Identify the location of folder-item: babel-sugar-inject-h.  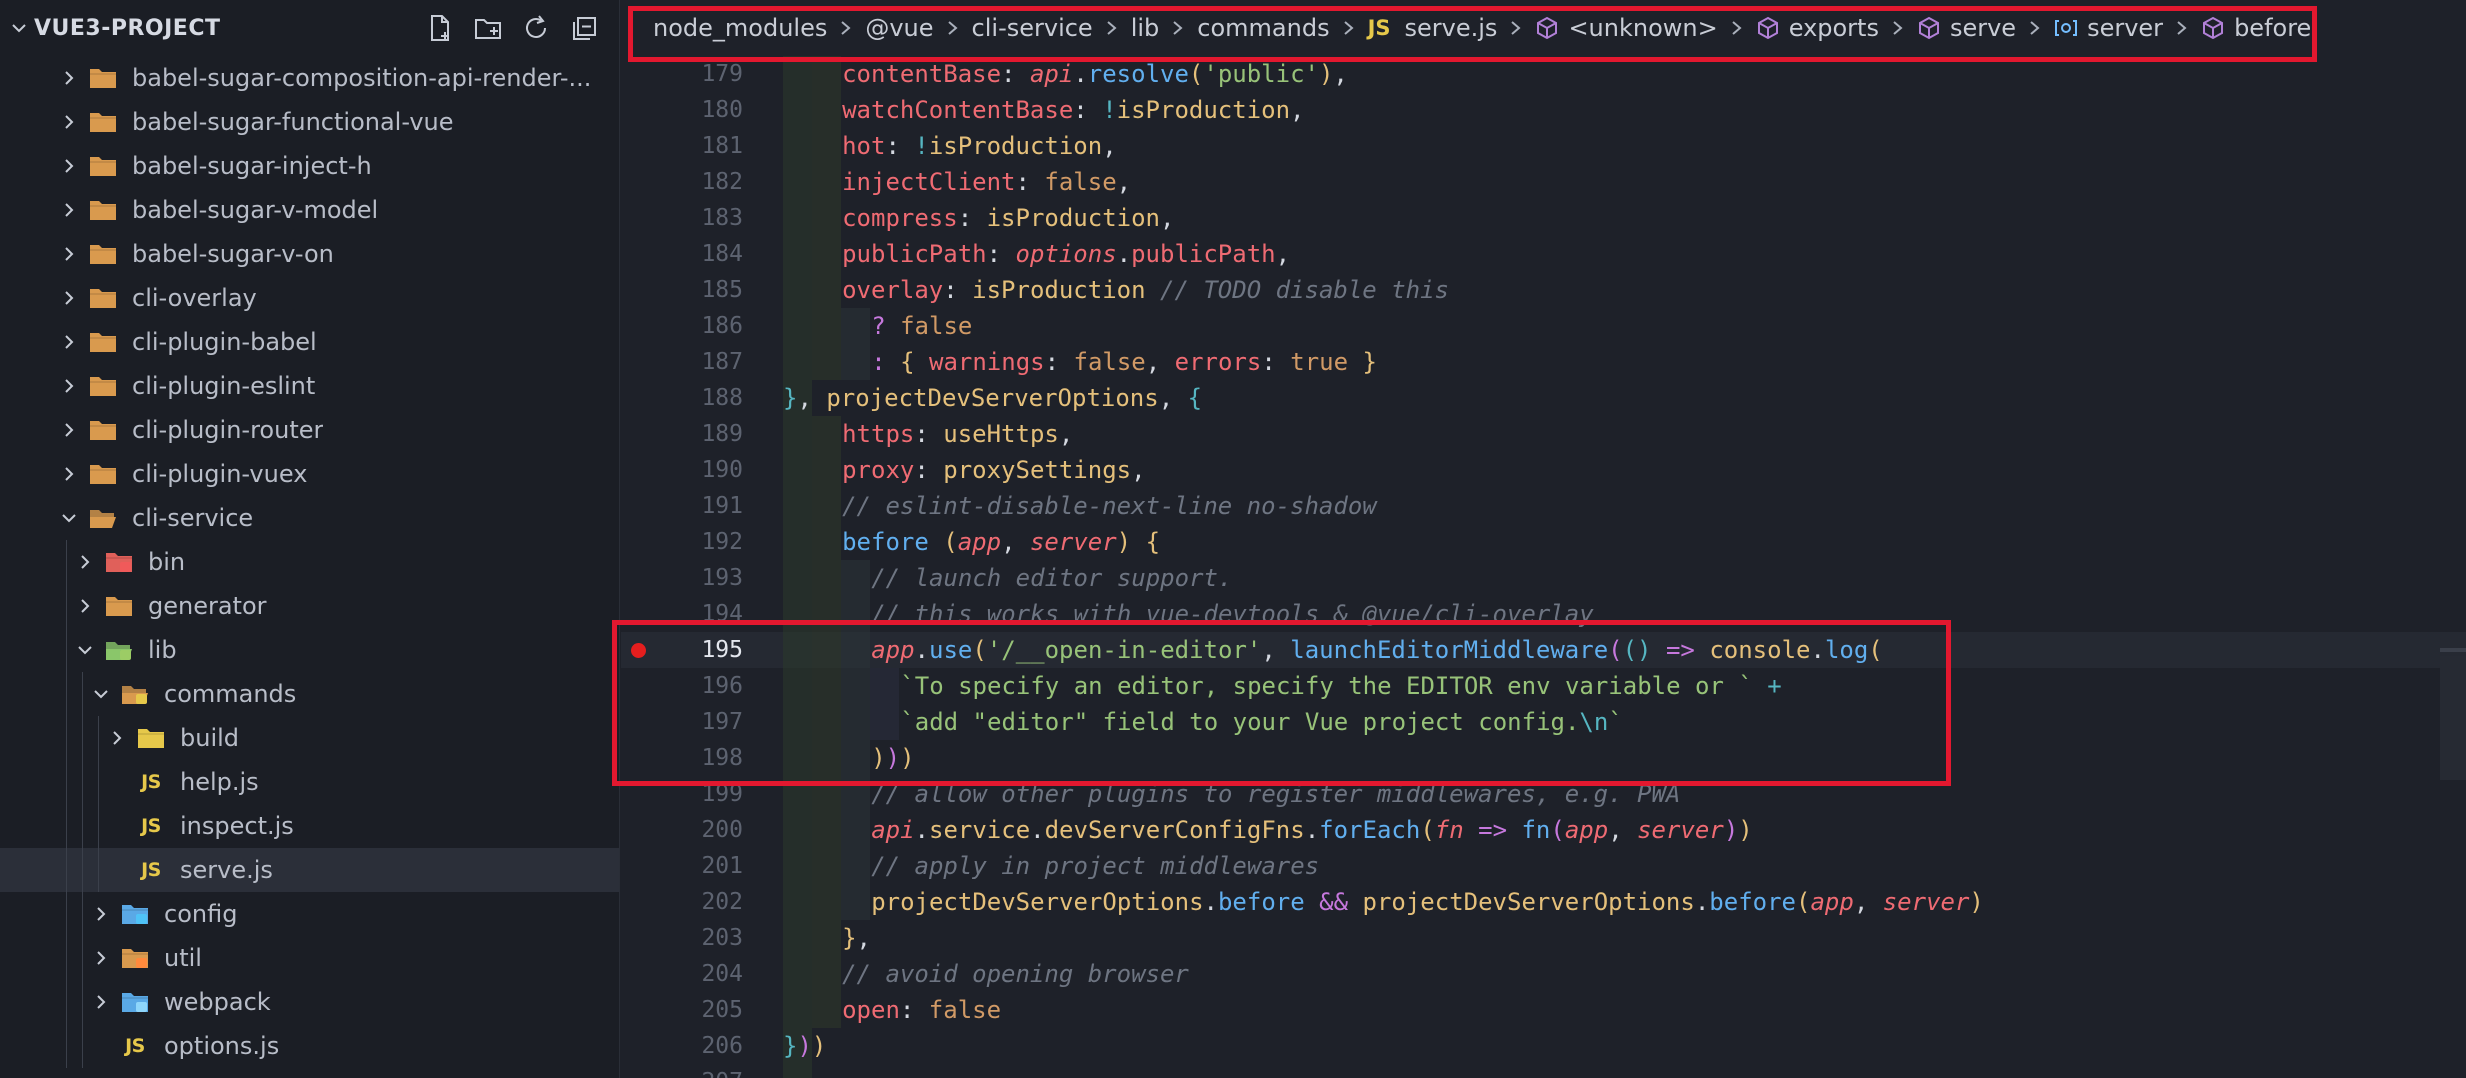
(309, 166).